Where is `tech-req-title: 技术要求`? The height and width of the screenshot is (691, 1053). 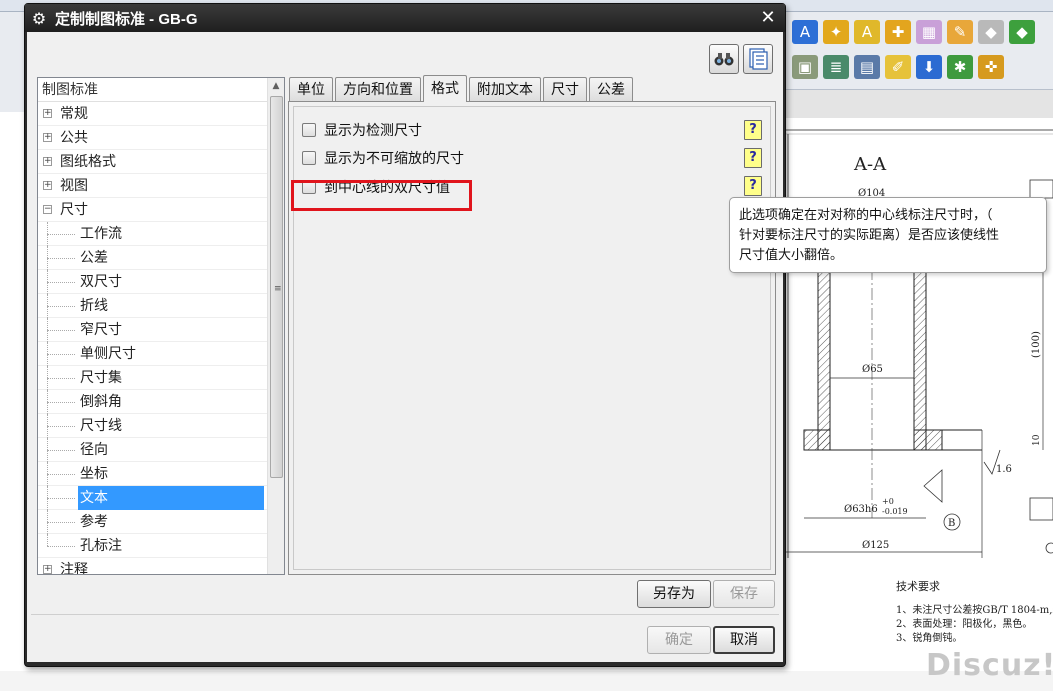
tech-req-title: 技术要求 is located at coordinates (918, 586).